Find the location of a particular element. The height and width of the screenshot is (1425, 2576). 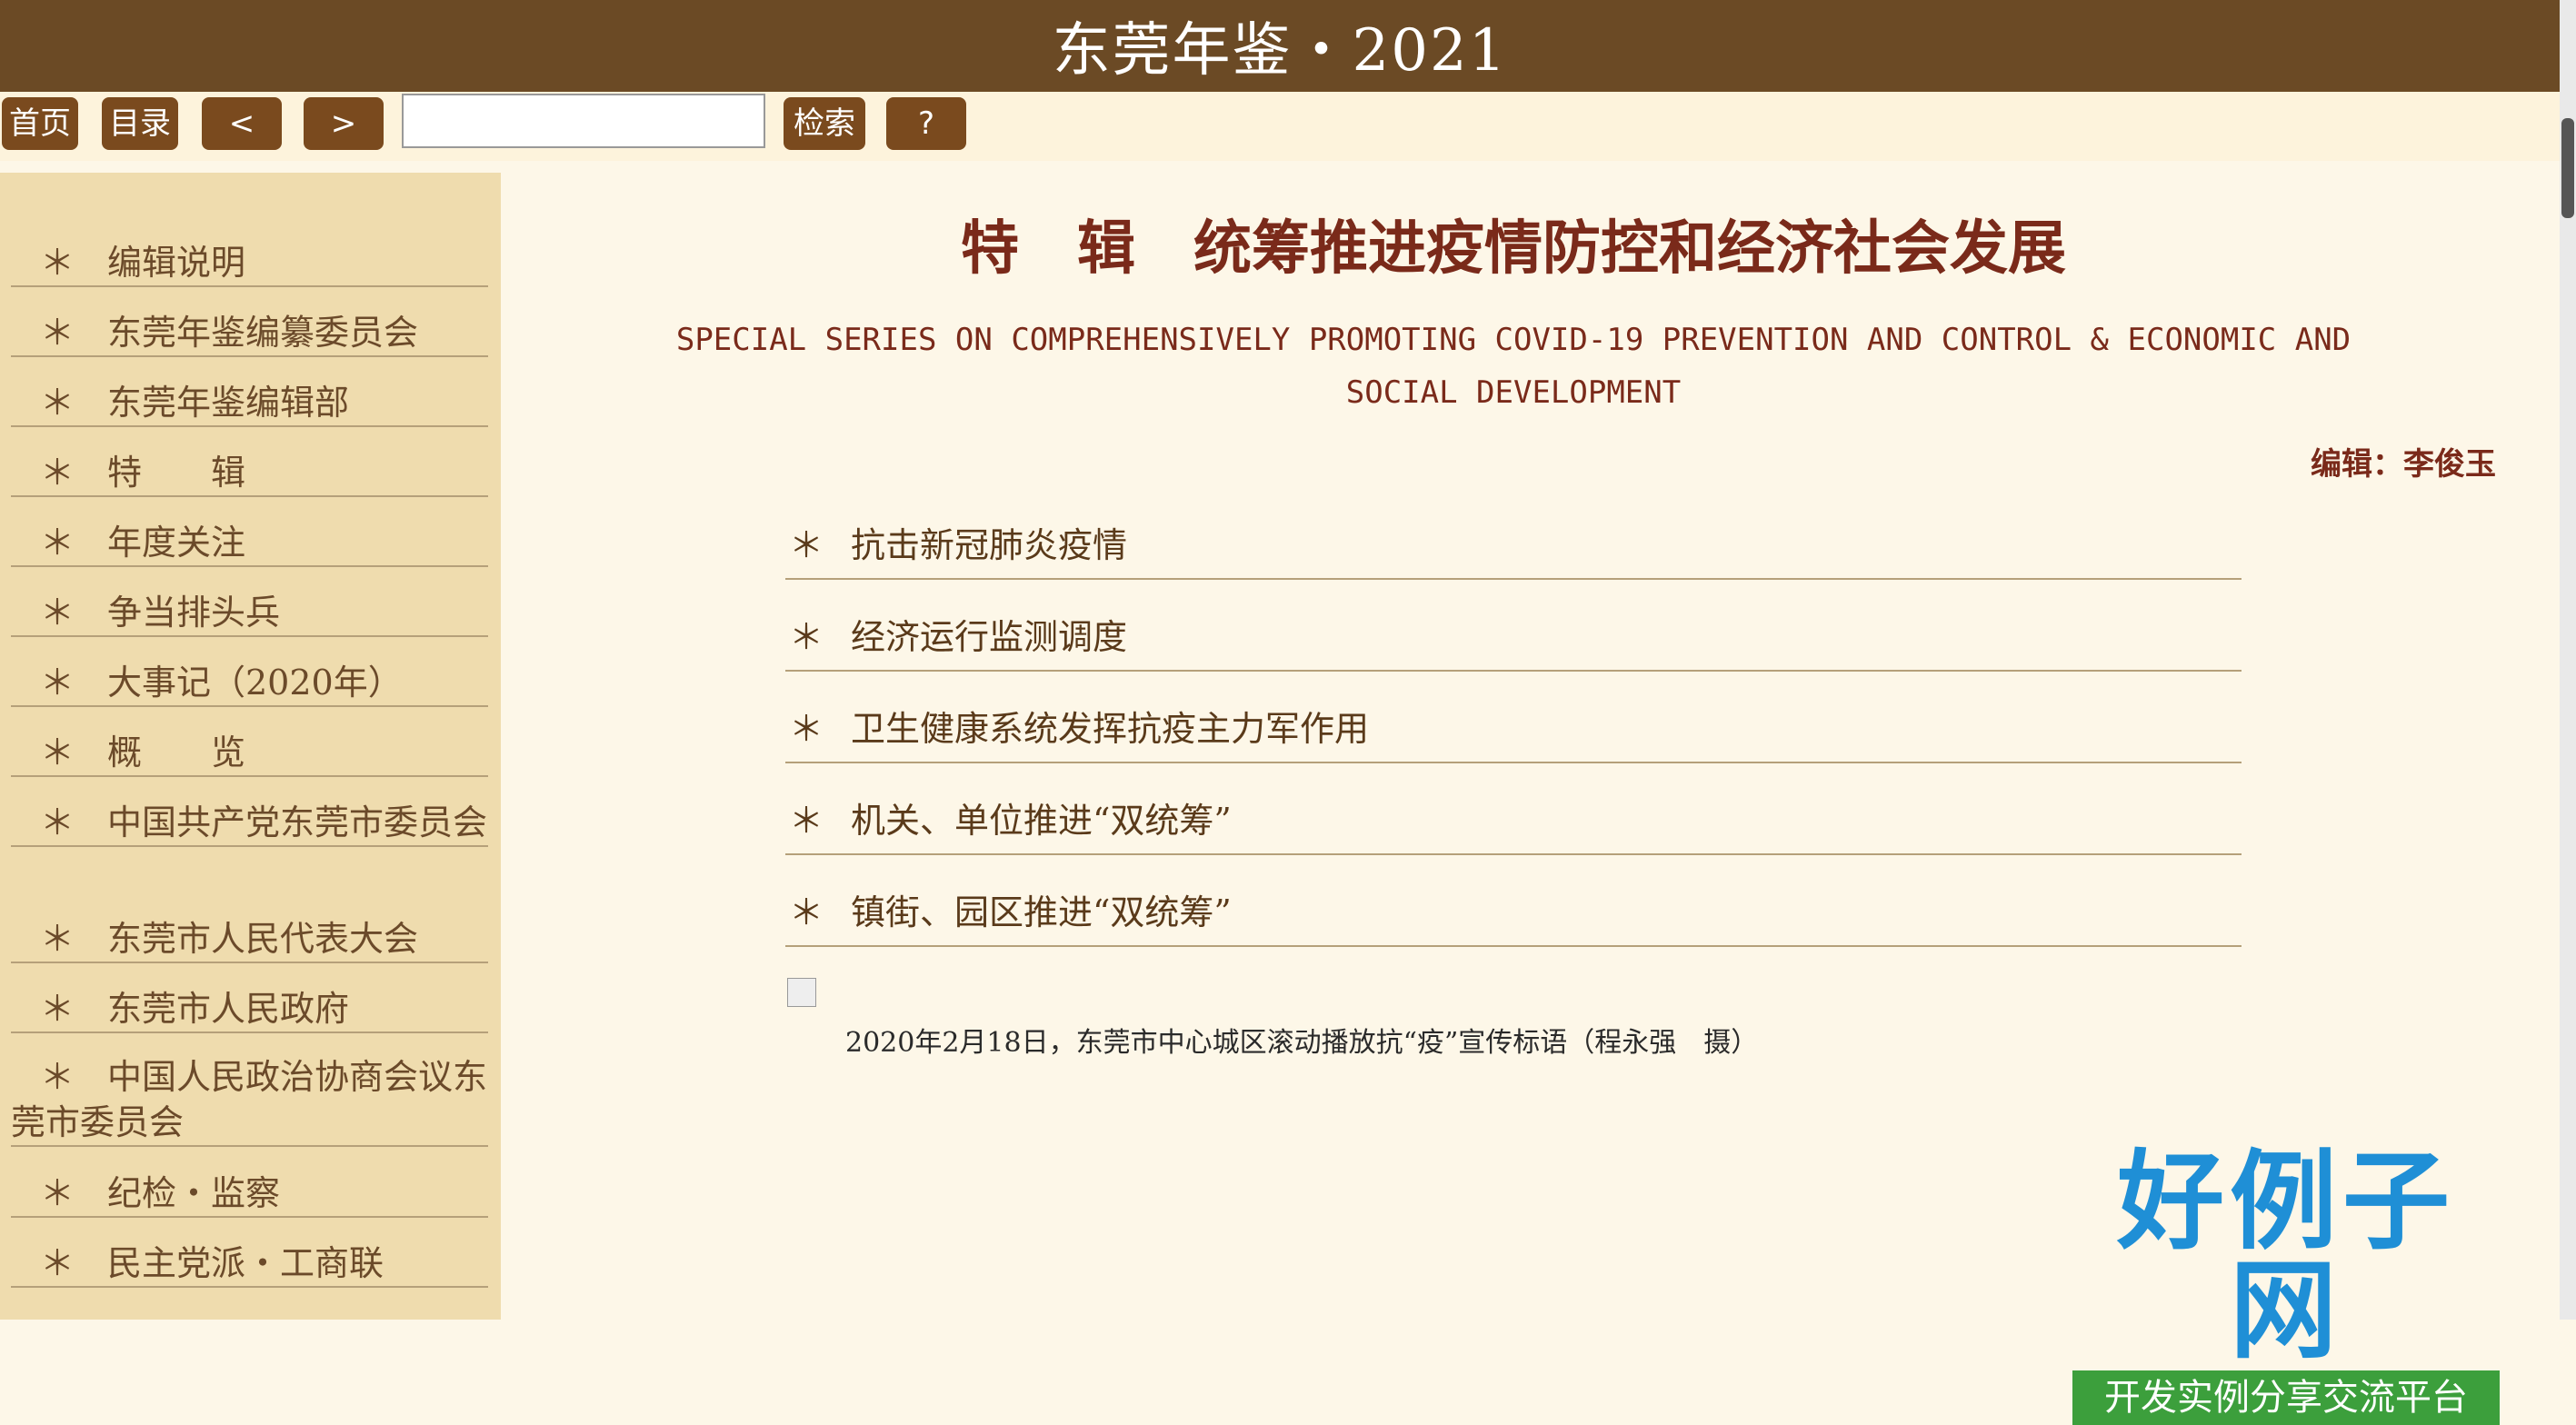

home-button: 首页 is located at coordinates (40, 123).